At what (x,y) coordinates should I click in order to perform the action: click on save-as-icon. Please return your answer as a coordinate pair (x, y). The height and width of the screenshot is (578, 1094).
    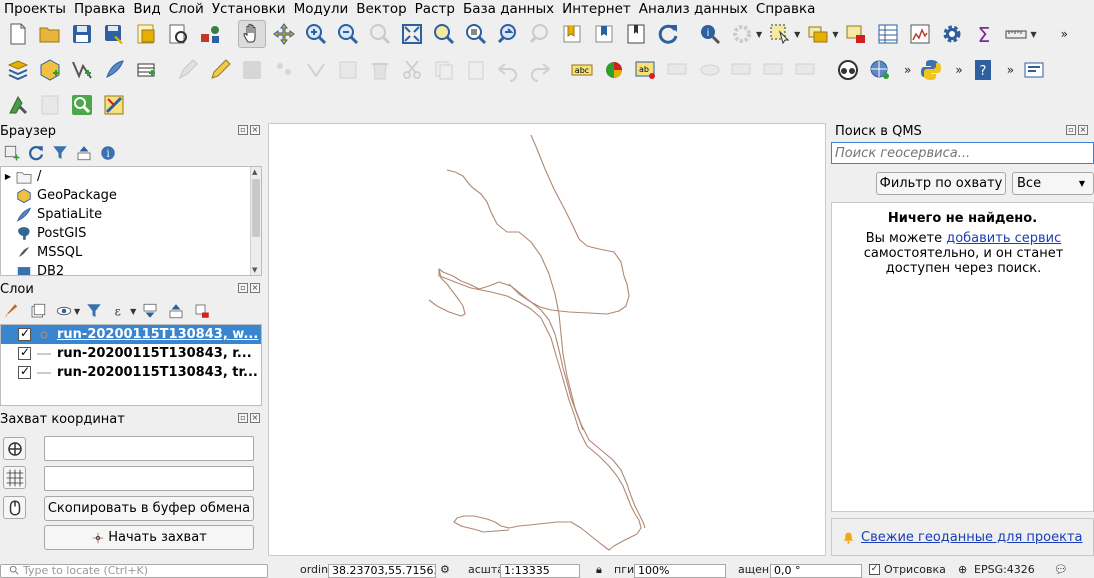
    Looking at the image, I should click on (114, 34).